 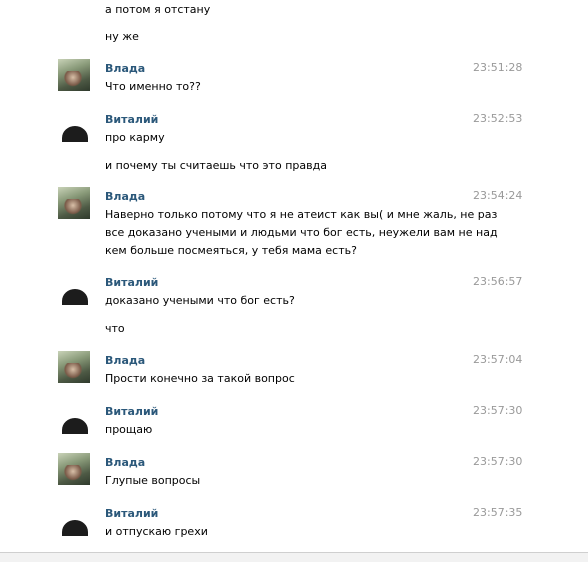 I want to click on message-text: кем больше посмеяться, у тебя мама есть?, so click(x=231, y=250).